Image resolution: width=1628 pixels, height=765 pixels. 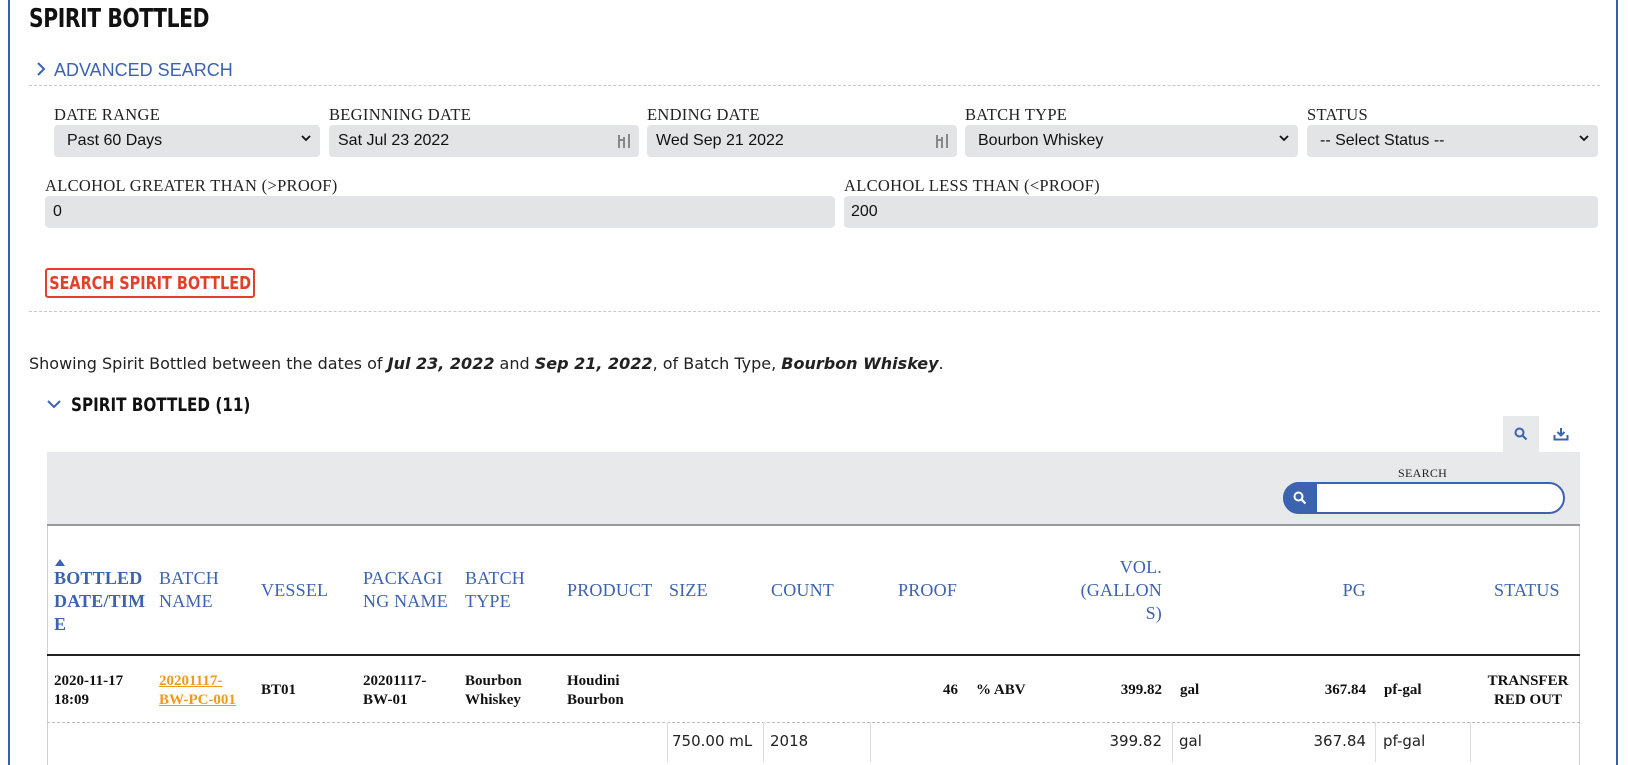 What do you see at coordinates (1403, 690) in the screenshot?
I see `cell-pg-unit: pf-gal` at bounding box center [1403, 690].